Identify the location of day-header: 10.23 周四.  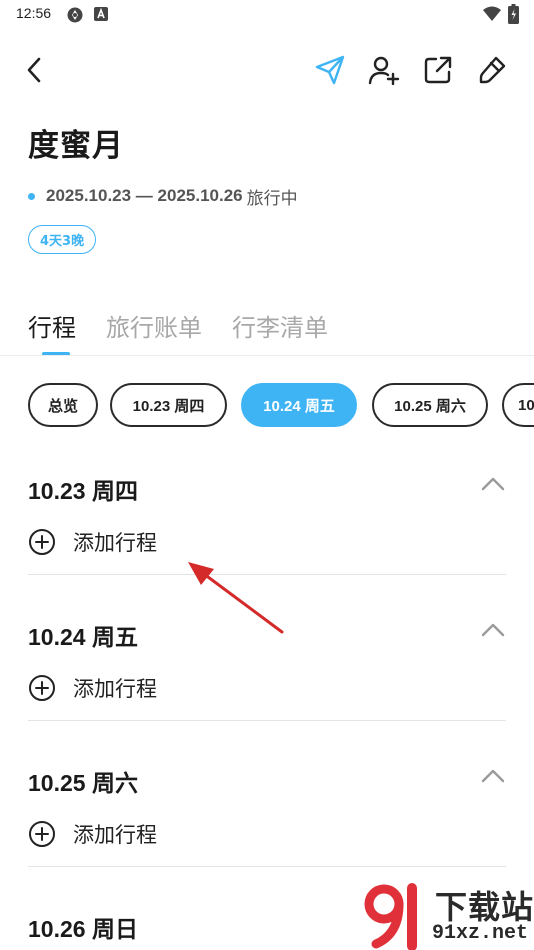
(267, 484).